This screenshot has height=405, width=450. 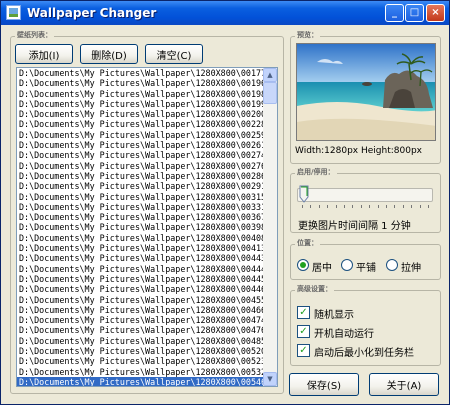 I want to click on scroll-down-icon: ▼, so click(x=270, y=379).